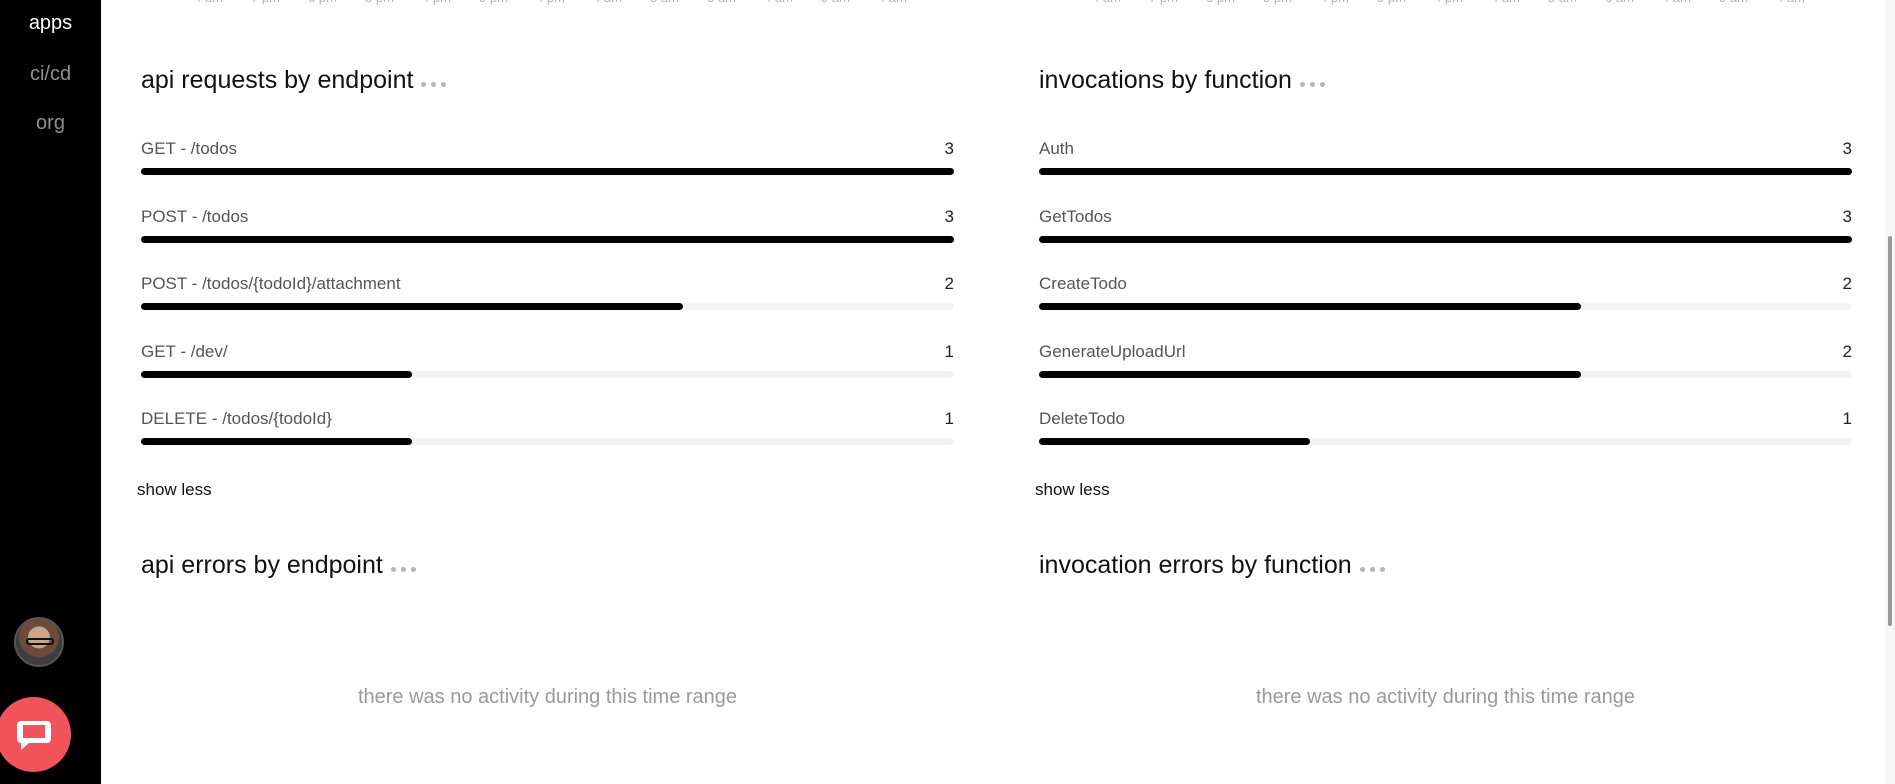  I want to click on panel-title-row: invocation errors by function, so click(1212, 565).